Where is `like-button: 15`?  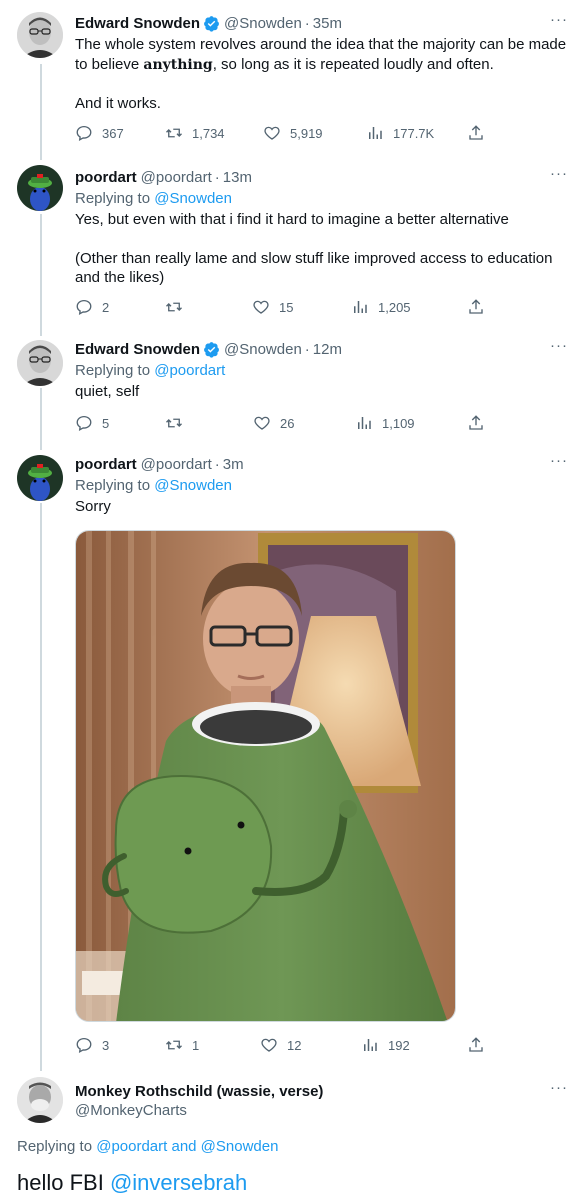 like-button: 15 is located at coordinates (272, 307).